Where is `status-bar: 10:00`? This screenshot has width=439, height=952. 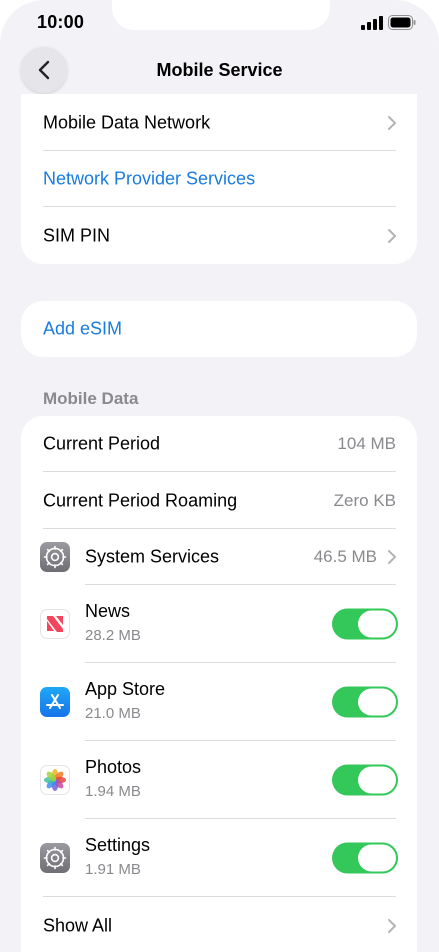
status-bar: 10:00 is located at coordinates (219, 23).